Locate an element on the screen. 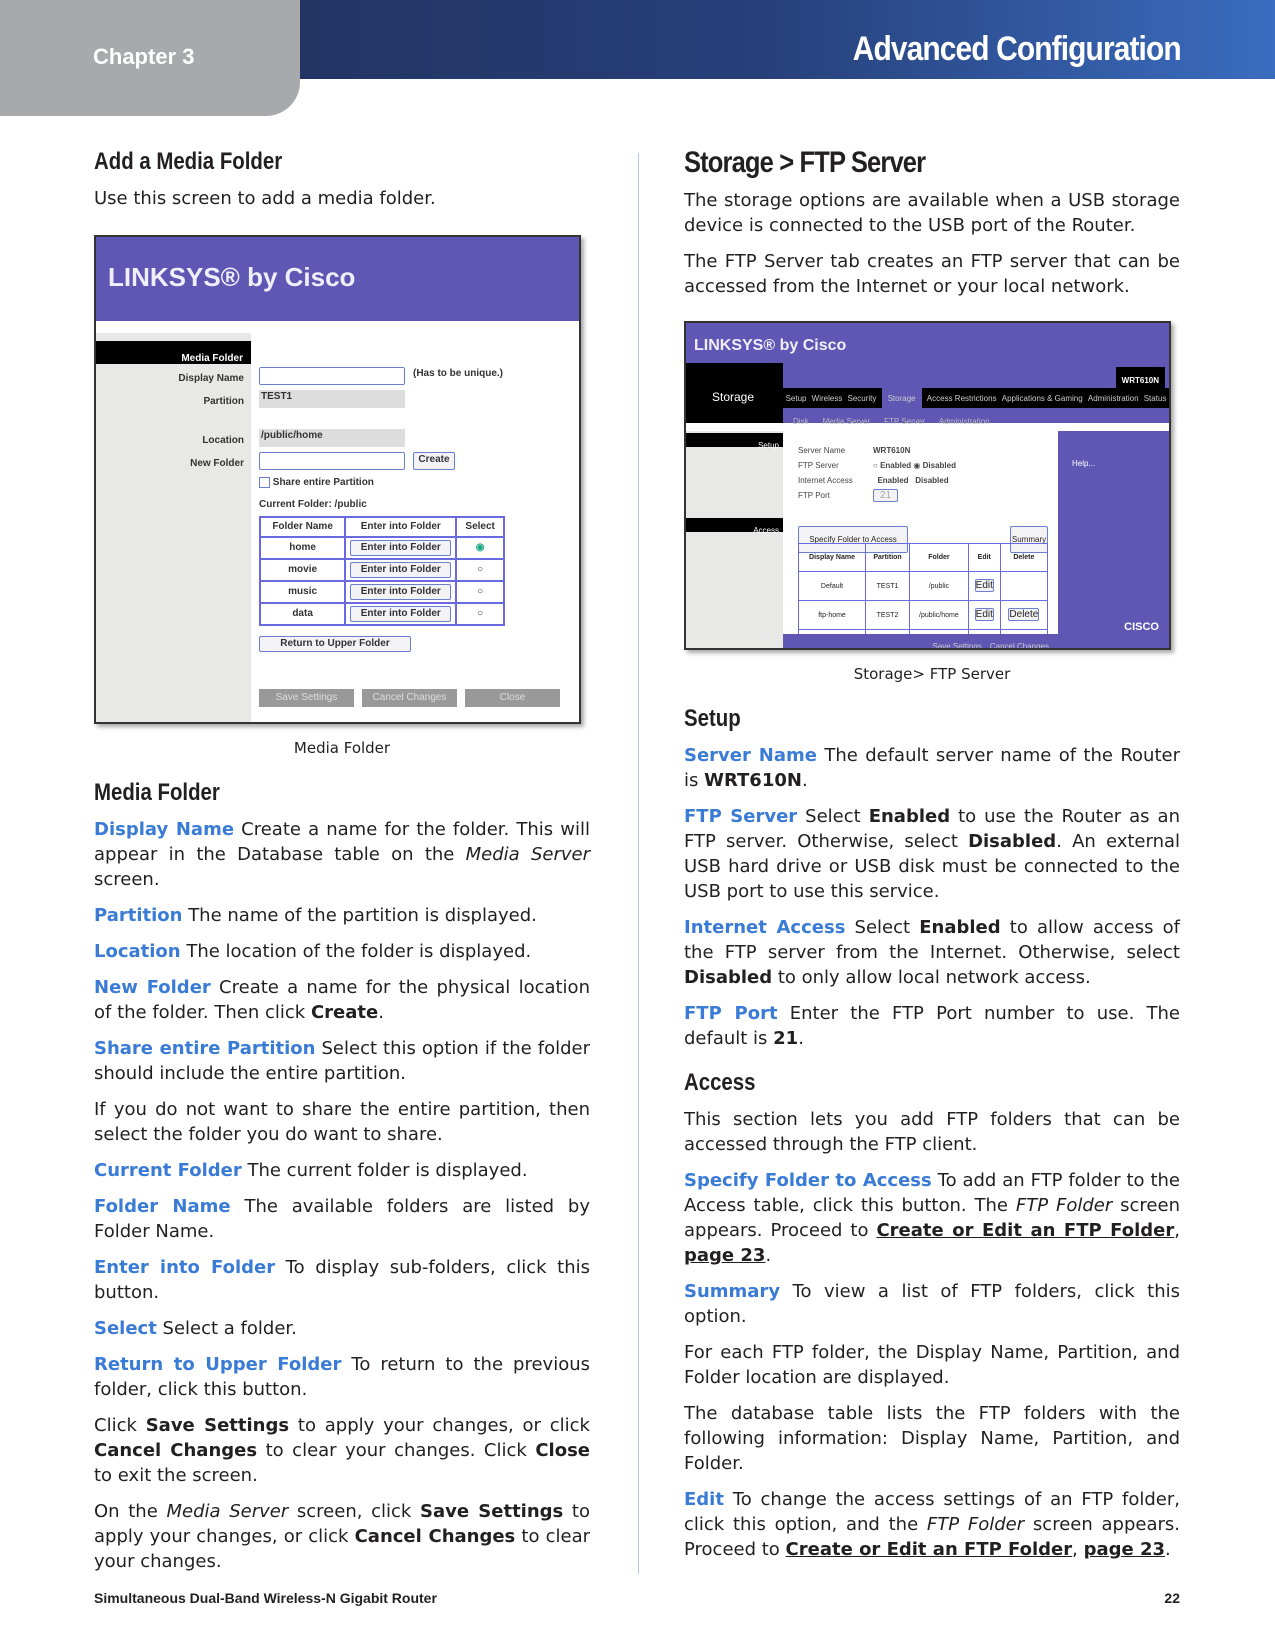 The image size is (1275, 1651). bold: Cancel Changes is located at coordinates (435, 1536).